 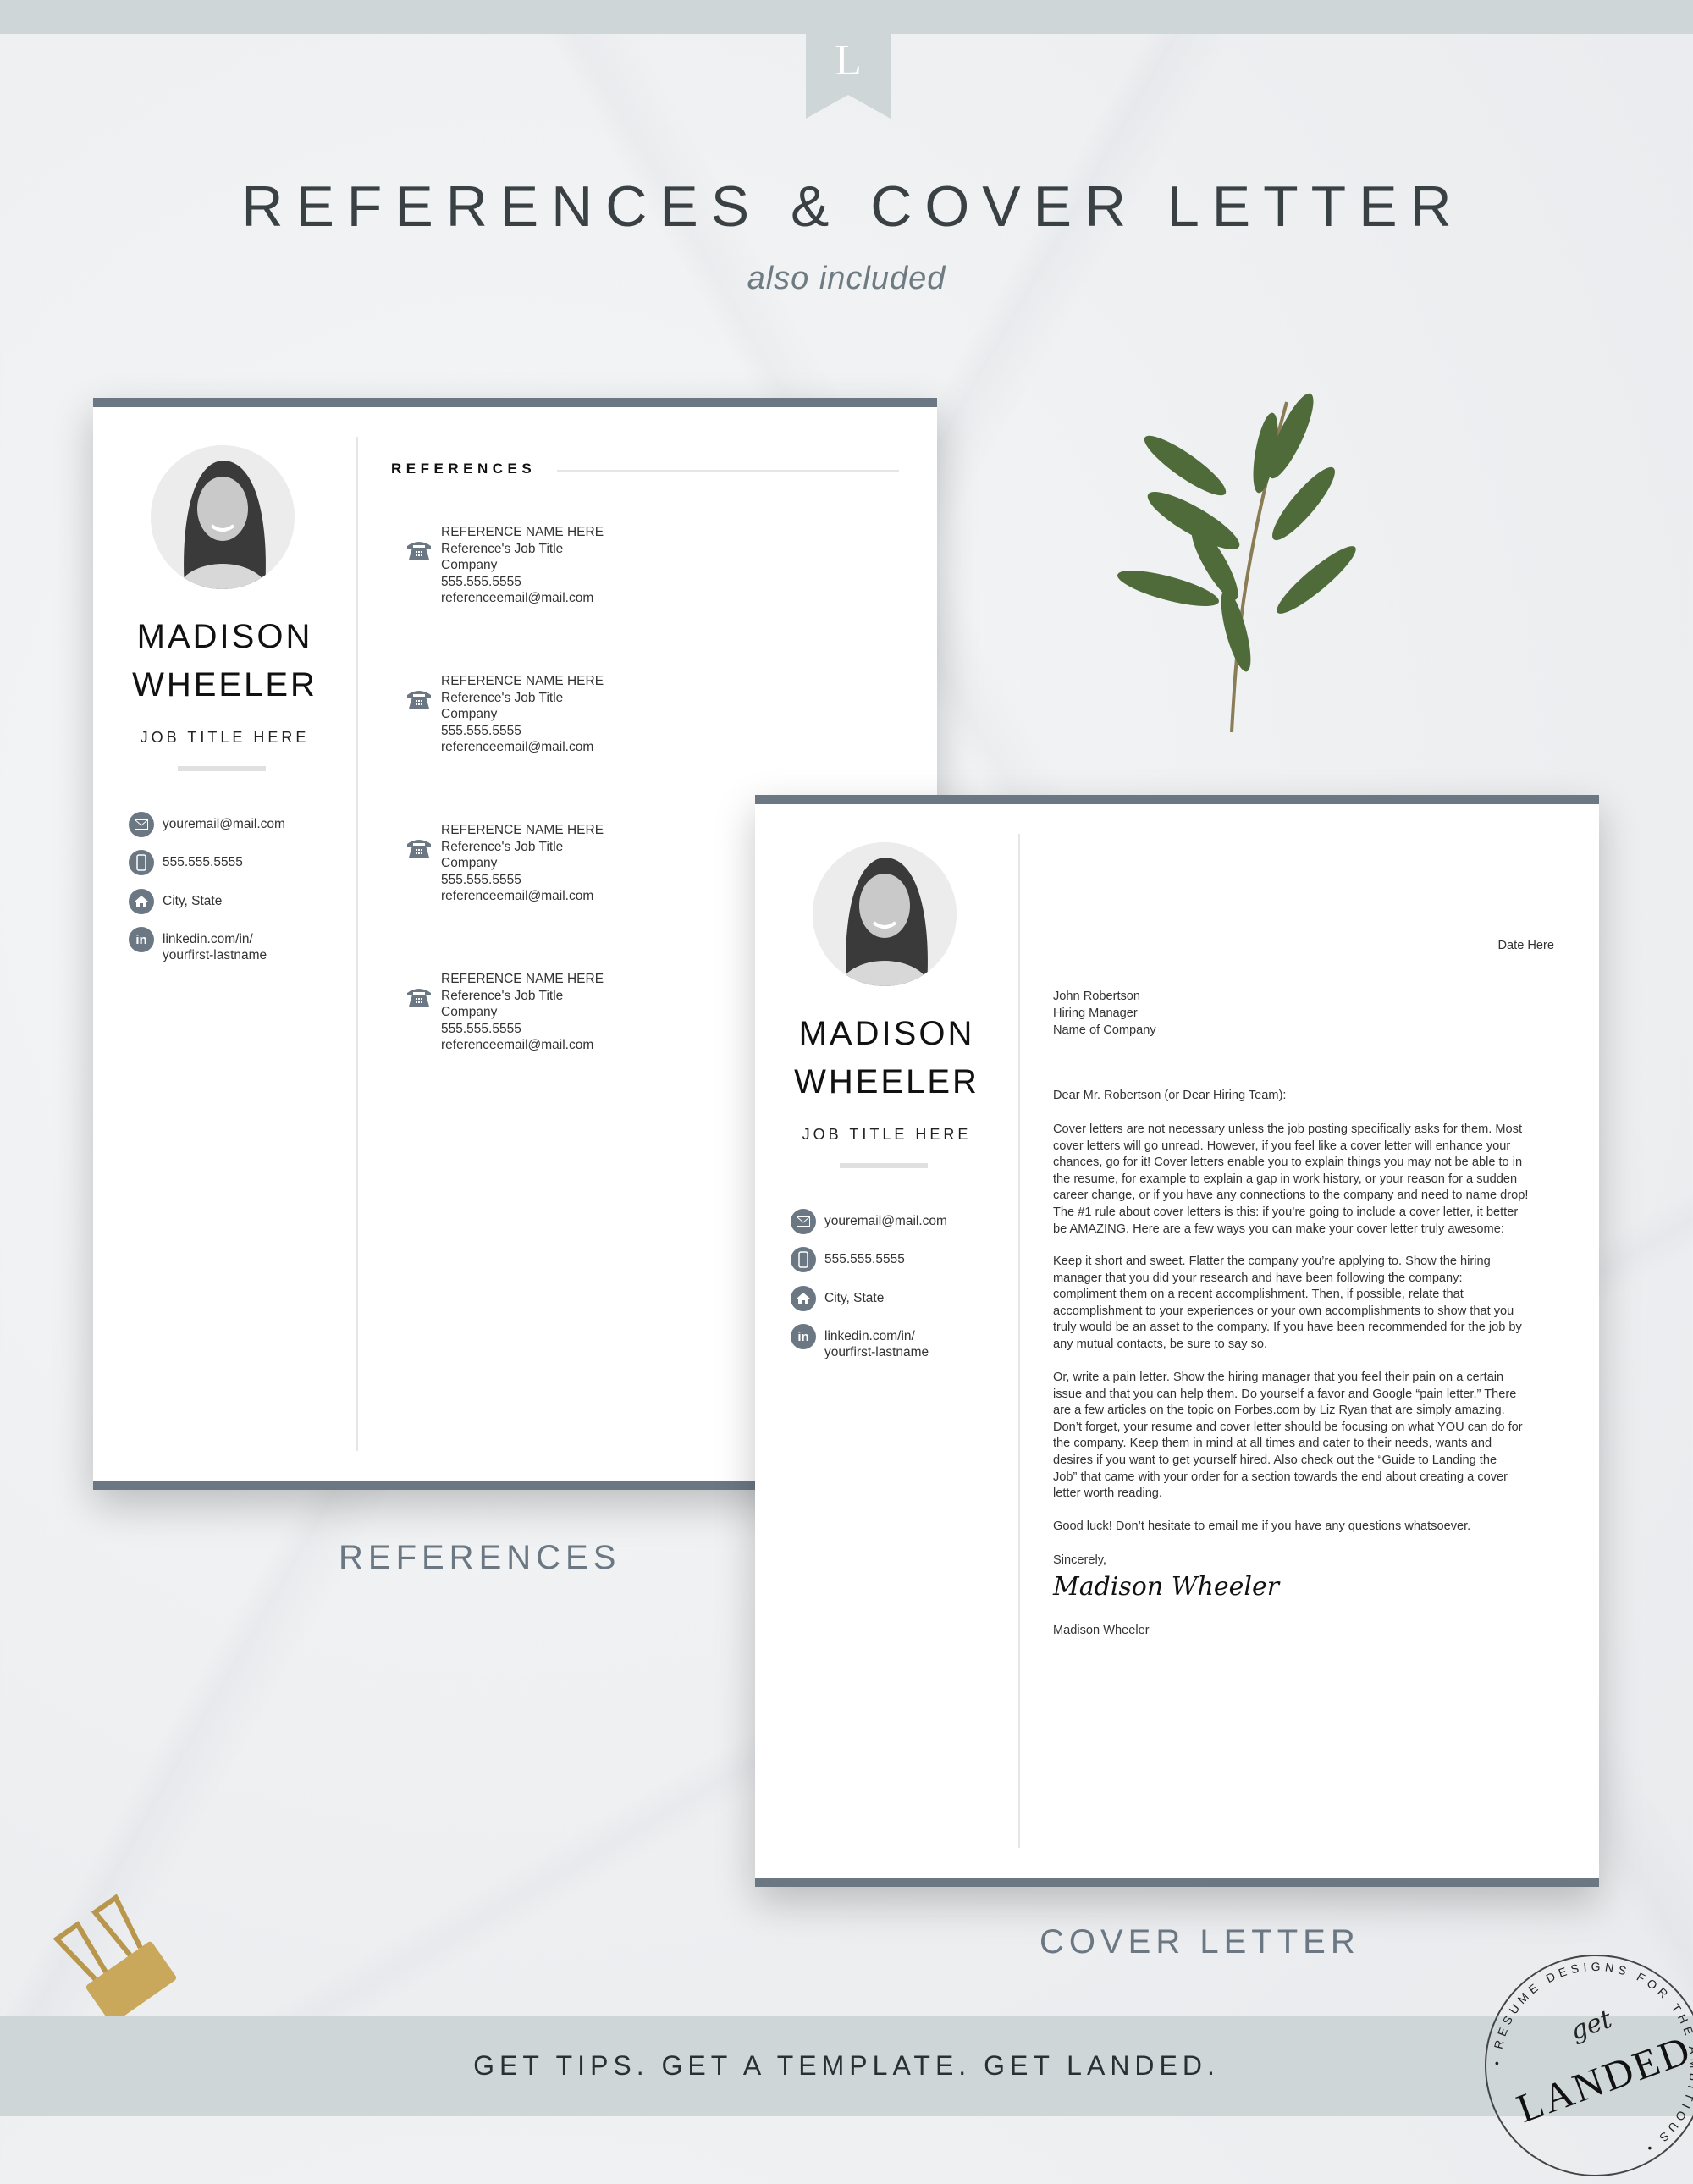 I want to click on heading-rule, so click(x=728, y=471).